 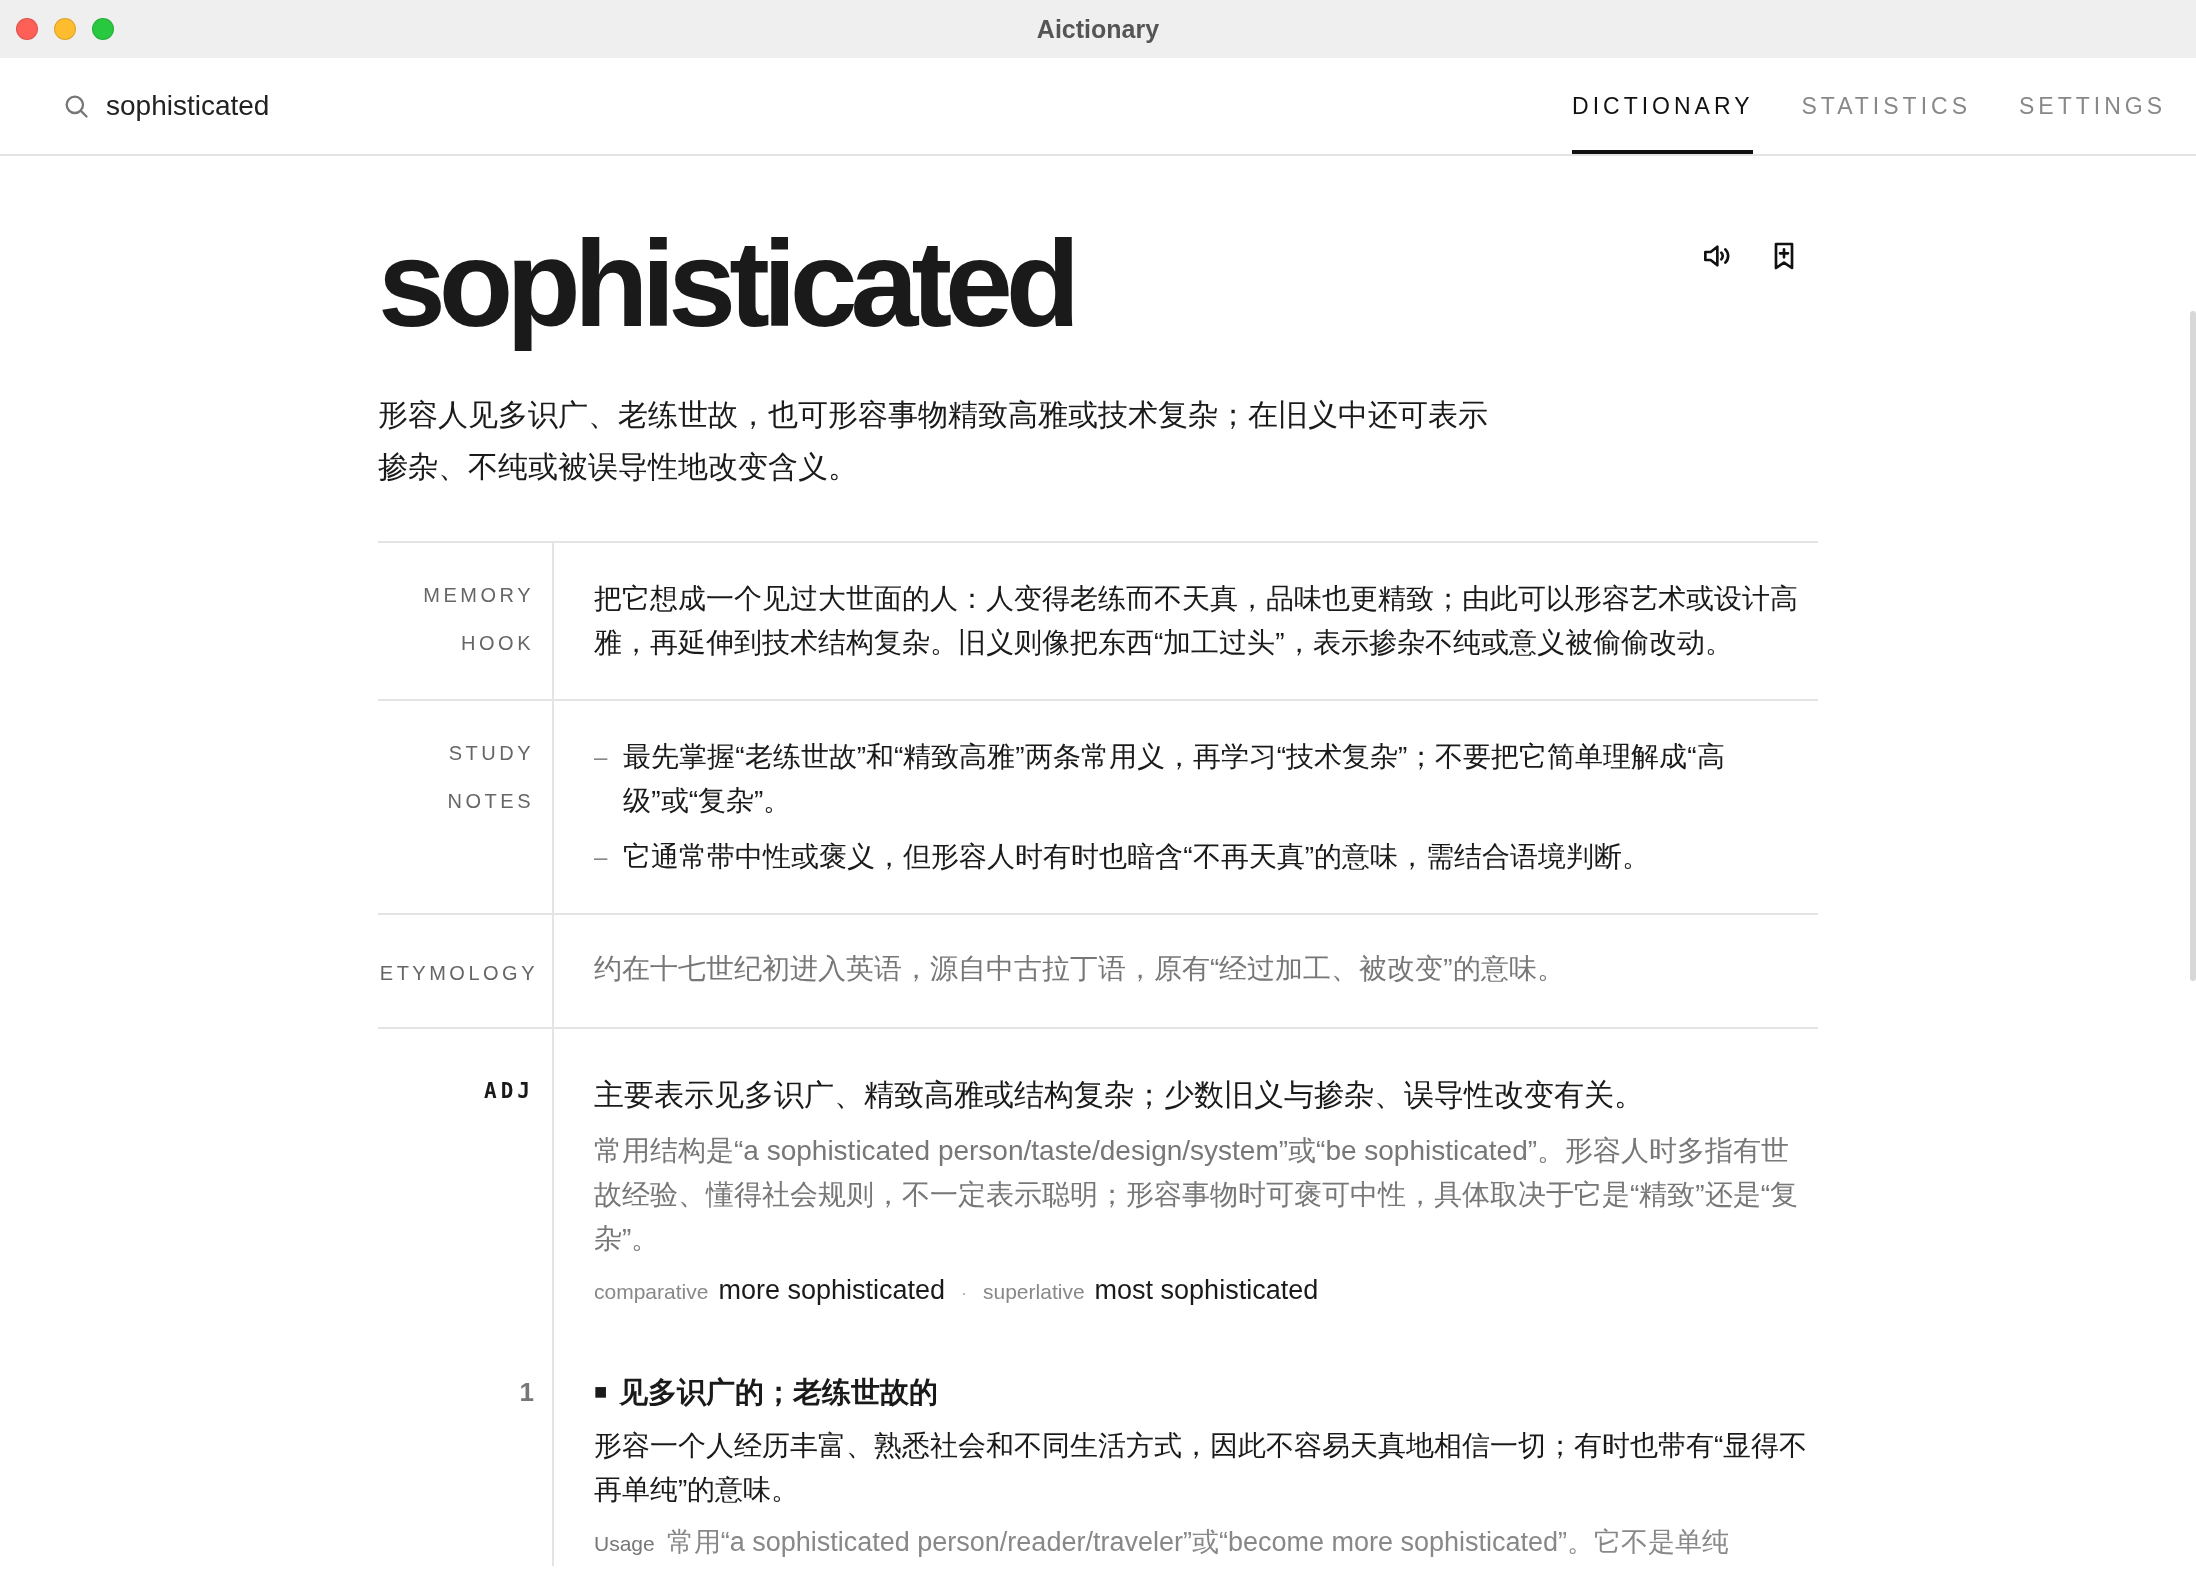 What do you see at coordinates (1162, 1542) in the screenshot?
I see `usage-text: Usage 常用“a sophisticated person/reader/traveler”或“become more sophisticated”。它不是单纯` at bounding box center [1162, 1542].